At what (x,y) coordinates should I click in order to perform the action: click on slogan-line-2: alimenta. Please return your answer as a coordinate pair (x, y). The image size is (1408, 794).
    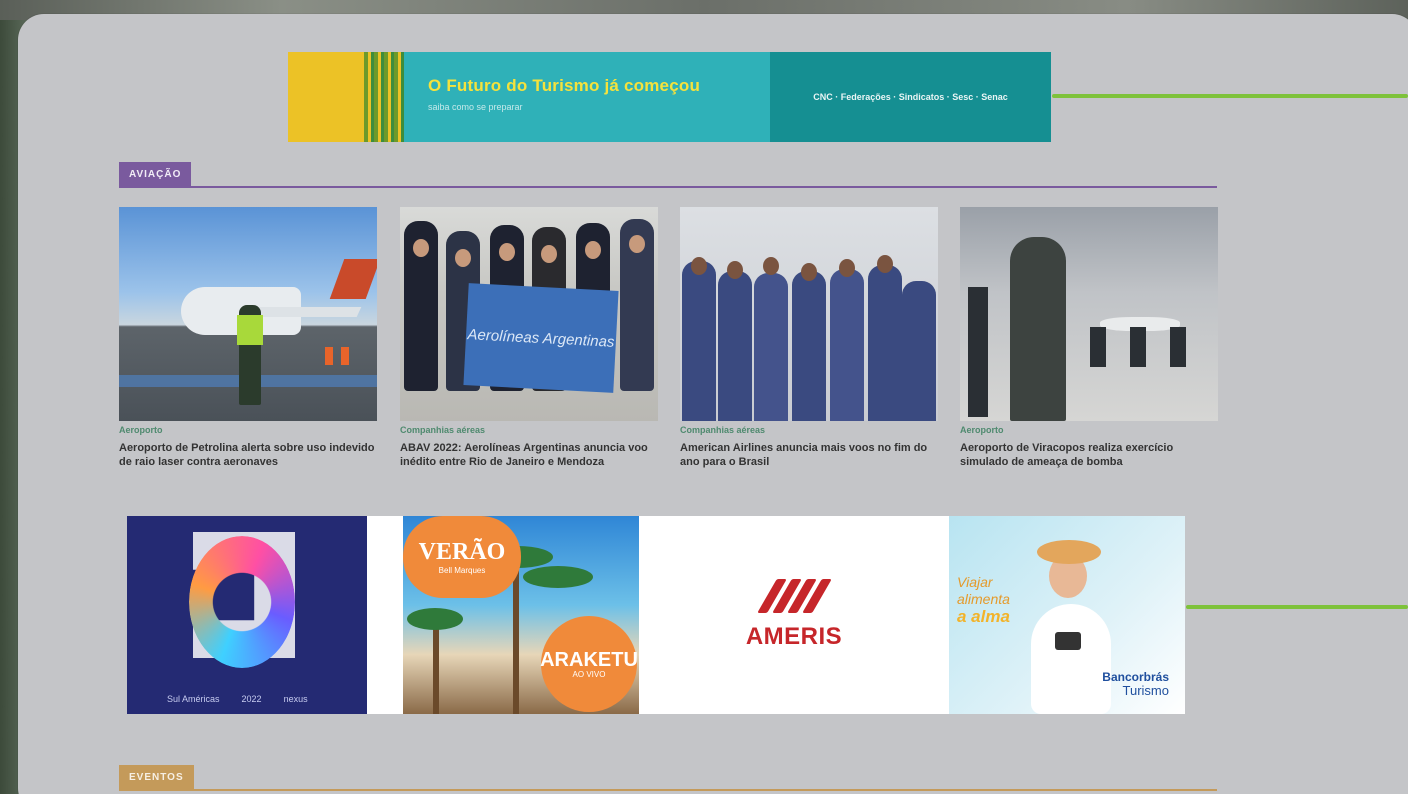
    Looking at the image, I should click on (983, 599).